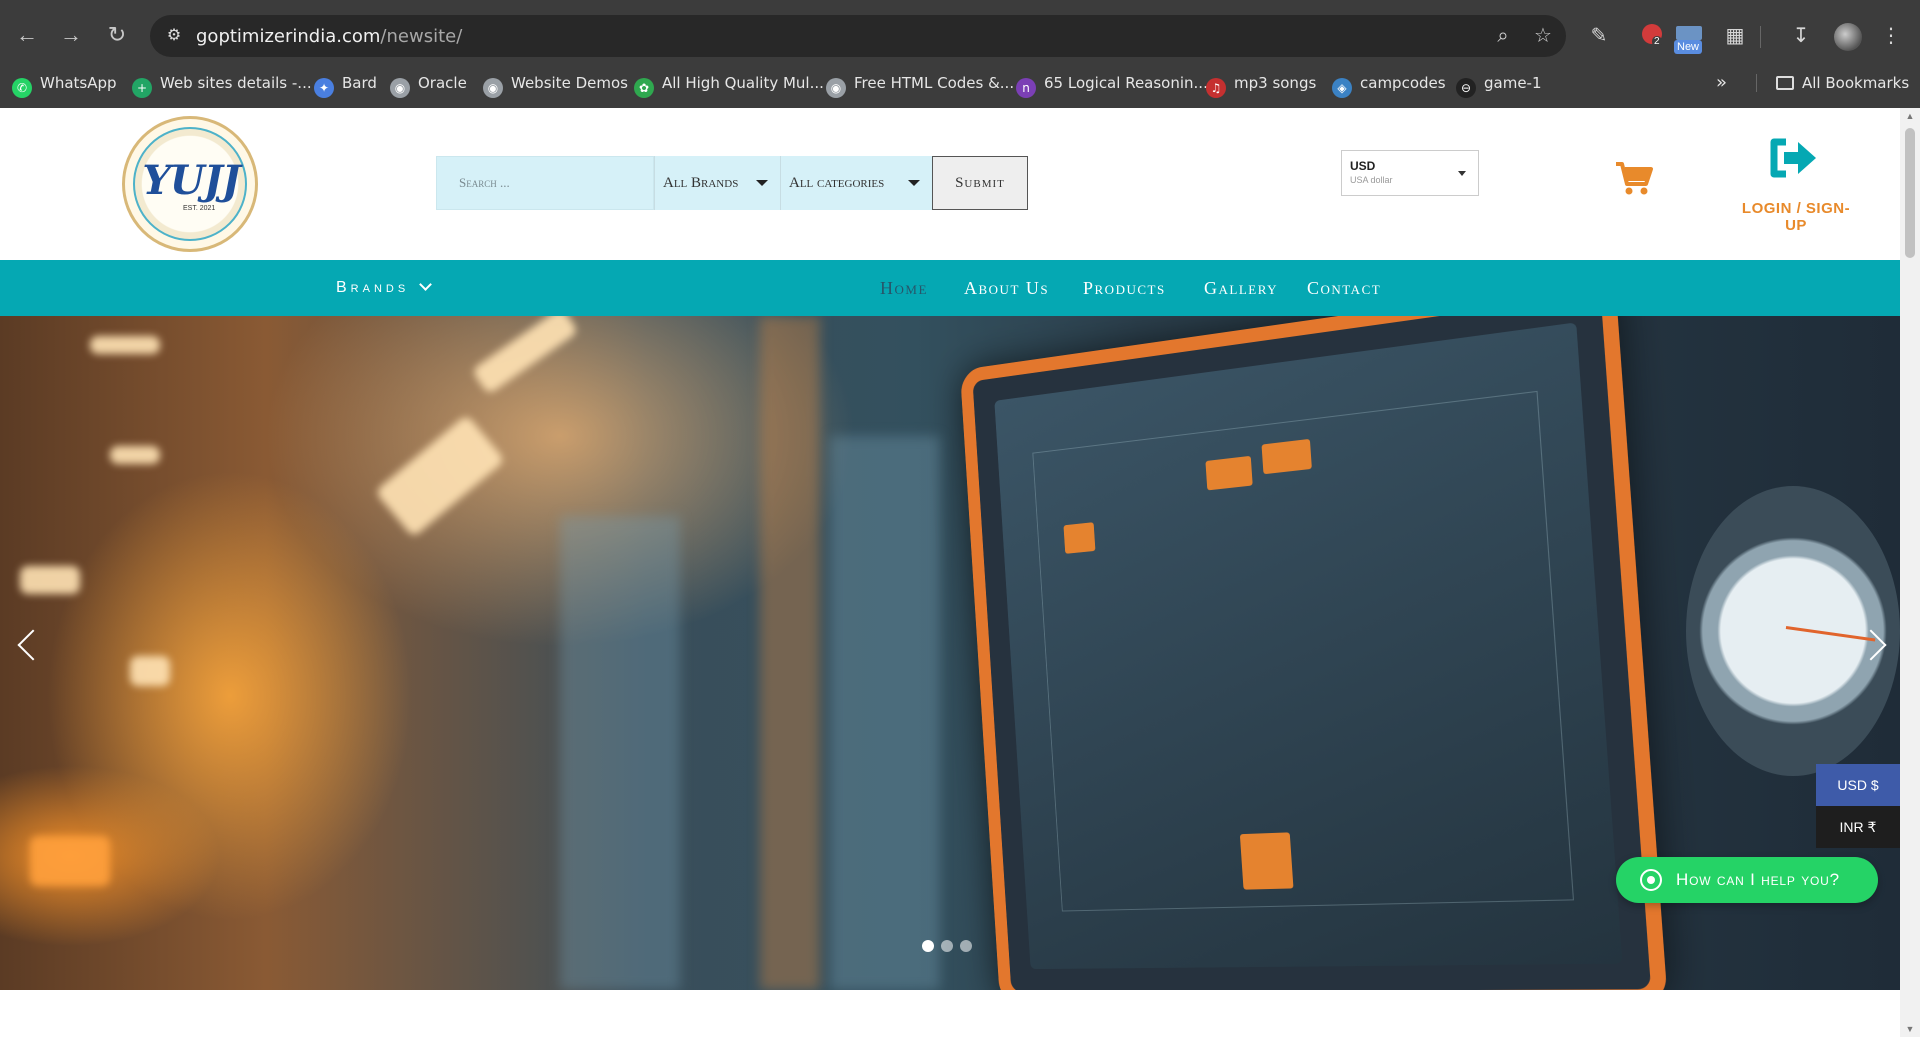 The height and width of the screenshot is (1037, 1920). I want to click on extension-badge-icon: 2, so click(1653, 35).